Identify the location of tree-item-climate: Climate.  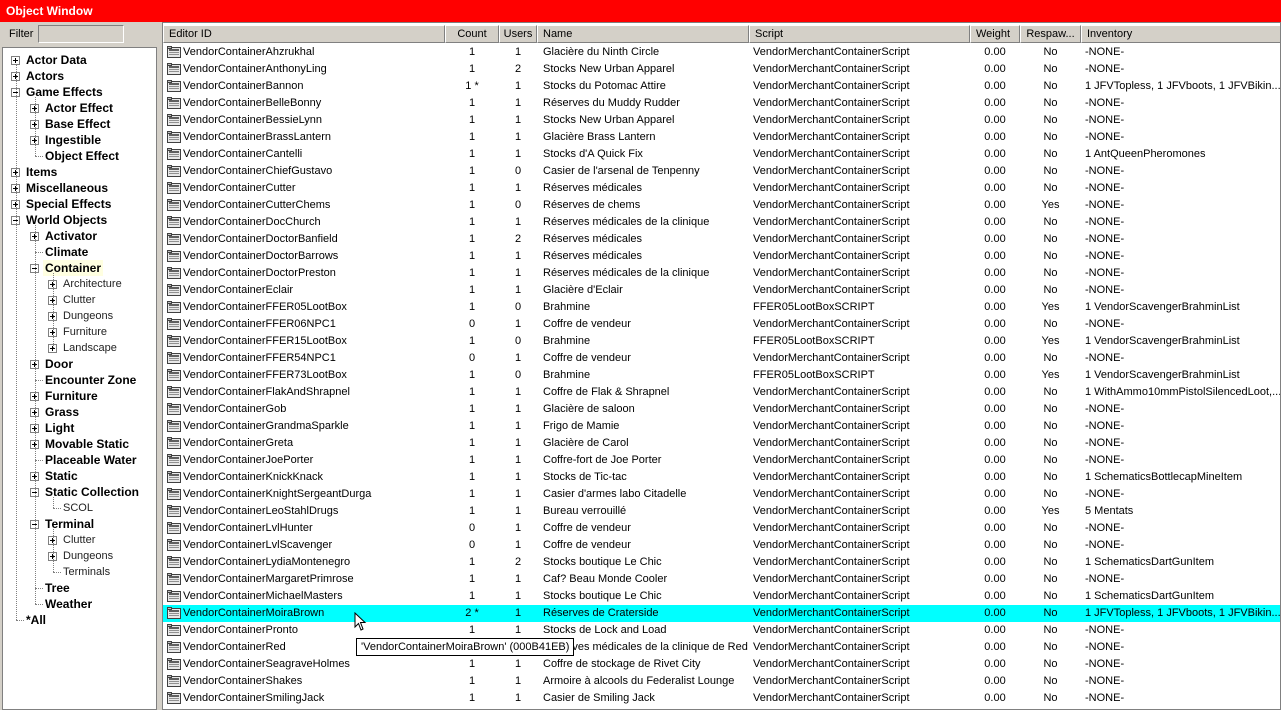
(78, 252).